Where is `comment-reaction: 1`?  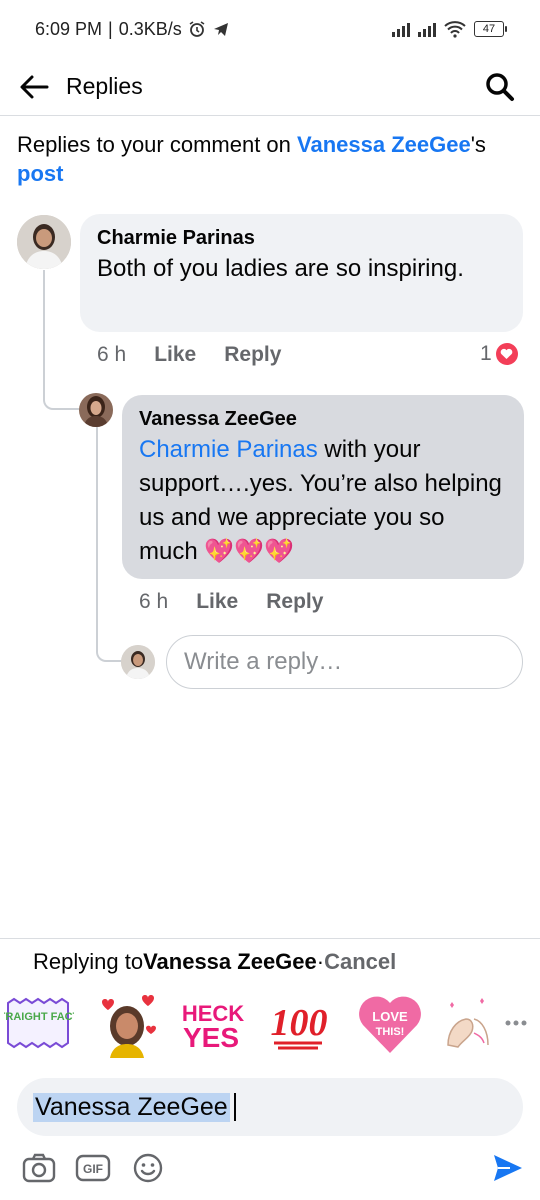 comment-reaction: 1 is located at coordinates (499, 354).